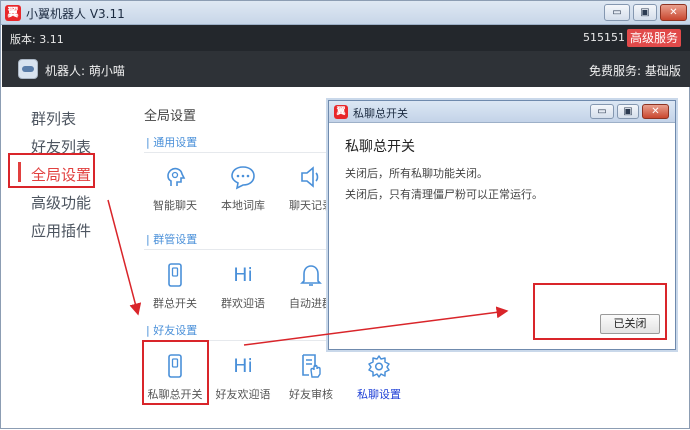  What do you see at coordinates (124, 257) in the screenshot?
I see `arrow-to-private-switch` at bounding box center [124, 257].